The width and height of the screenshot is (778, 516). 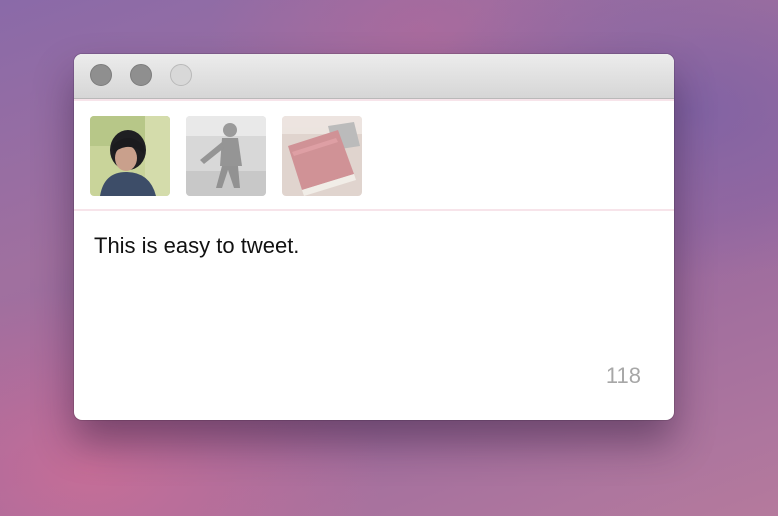 What do you see at coordinates (374, 246) in the screenshot?
I see `tweet-text-input: This is easy to tweet.` at bounding box center [374, 246].